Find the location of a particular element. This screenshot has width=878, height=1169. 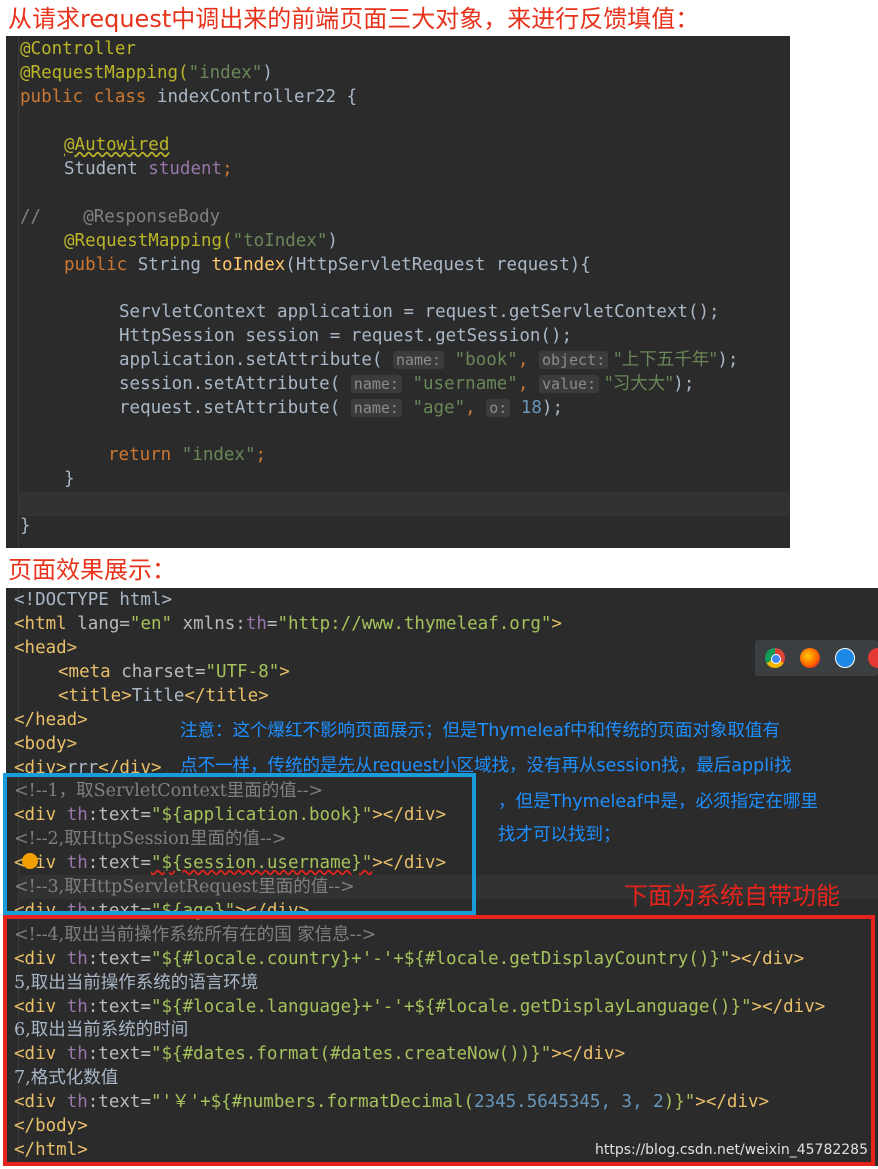

code-line: <title>Title</title> is located at coordinates (163, 697).